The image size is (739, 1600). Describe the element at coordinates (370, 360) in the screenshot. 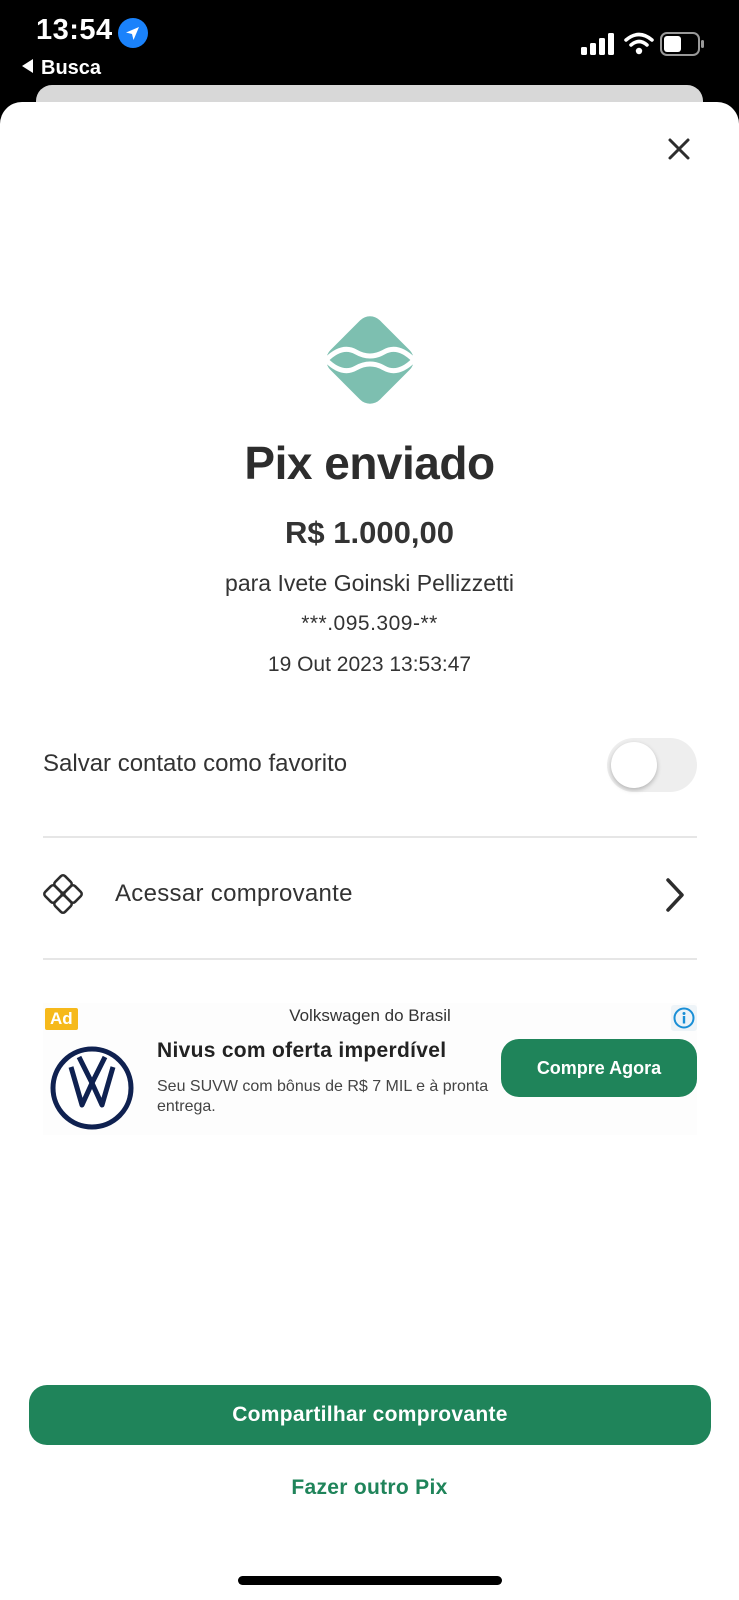

I see `pix-logo-icon` at that location.